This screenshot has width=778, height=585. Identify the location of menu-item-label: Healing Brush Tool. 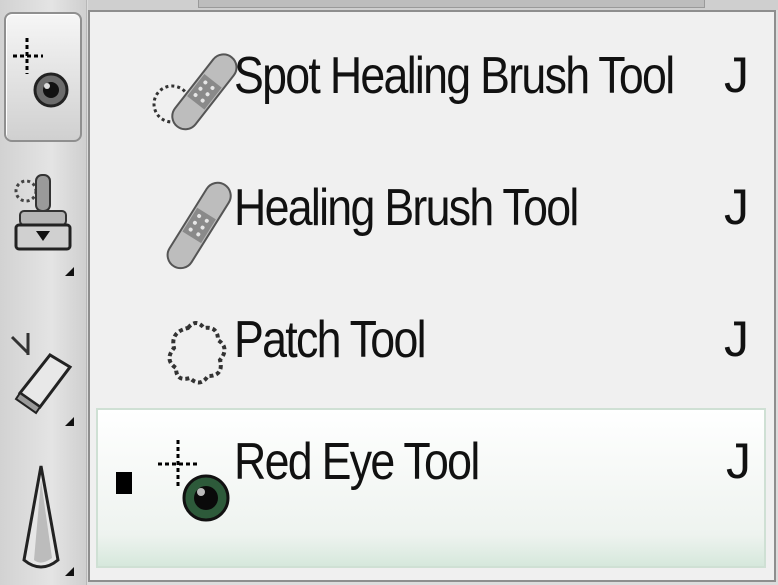
(406, 208).